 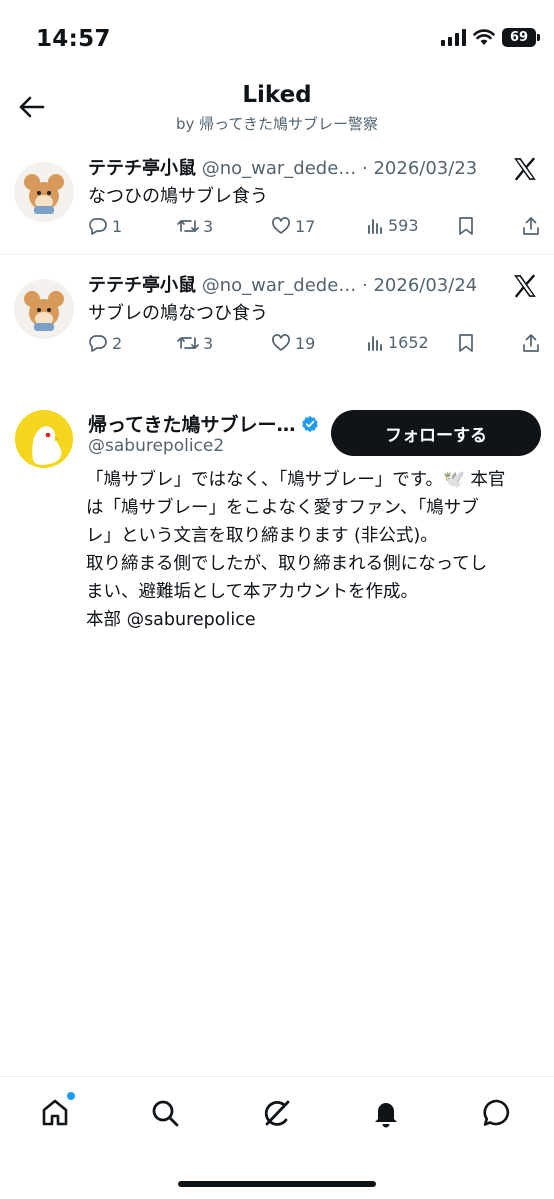 I want to click on reply-button: 1, so click(x=105, y=226).